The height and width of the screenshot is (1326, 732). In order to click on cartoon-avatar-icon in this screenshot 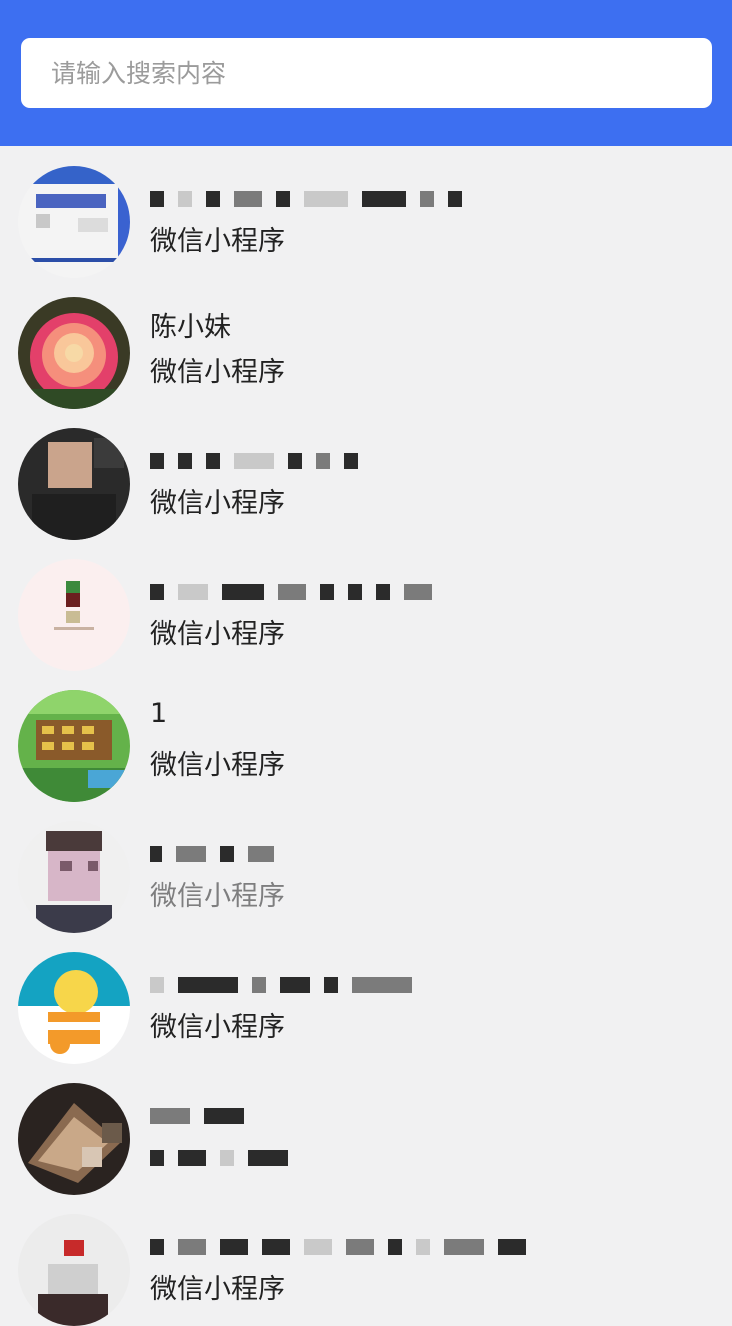, I will do `click(74, 1008)`.